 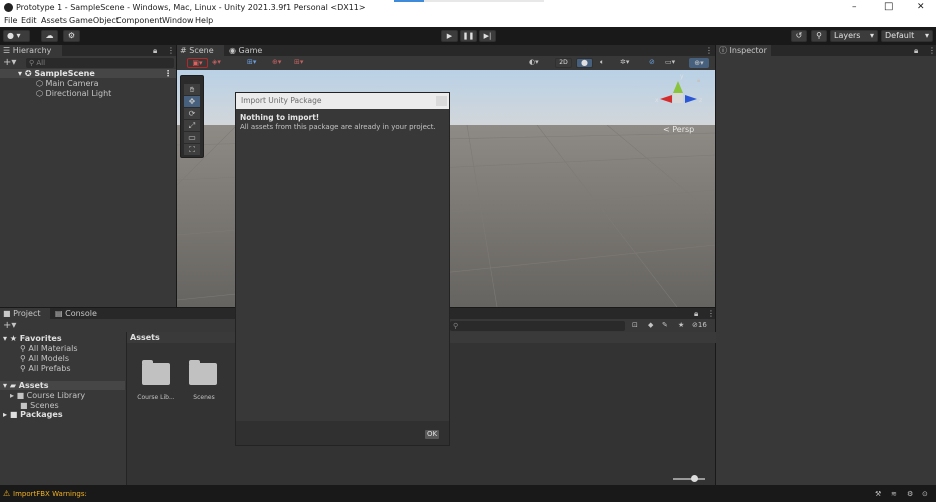 I want to click on assets-row: ▾ ▰ Assets, so click(x=62, y=385).